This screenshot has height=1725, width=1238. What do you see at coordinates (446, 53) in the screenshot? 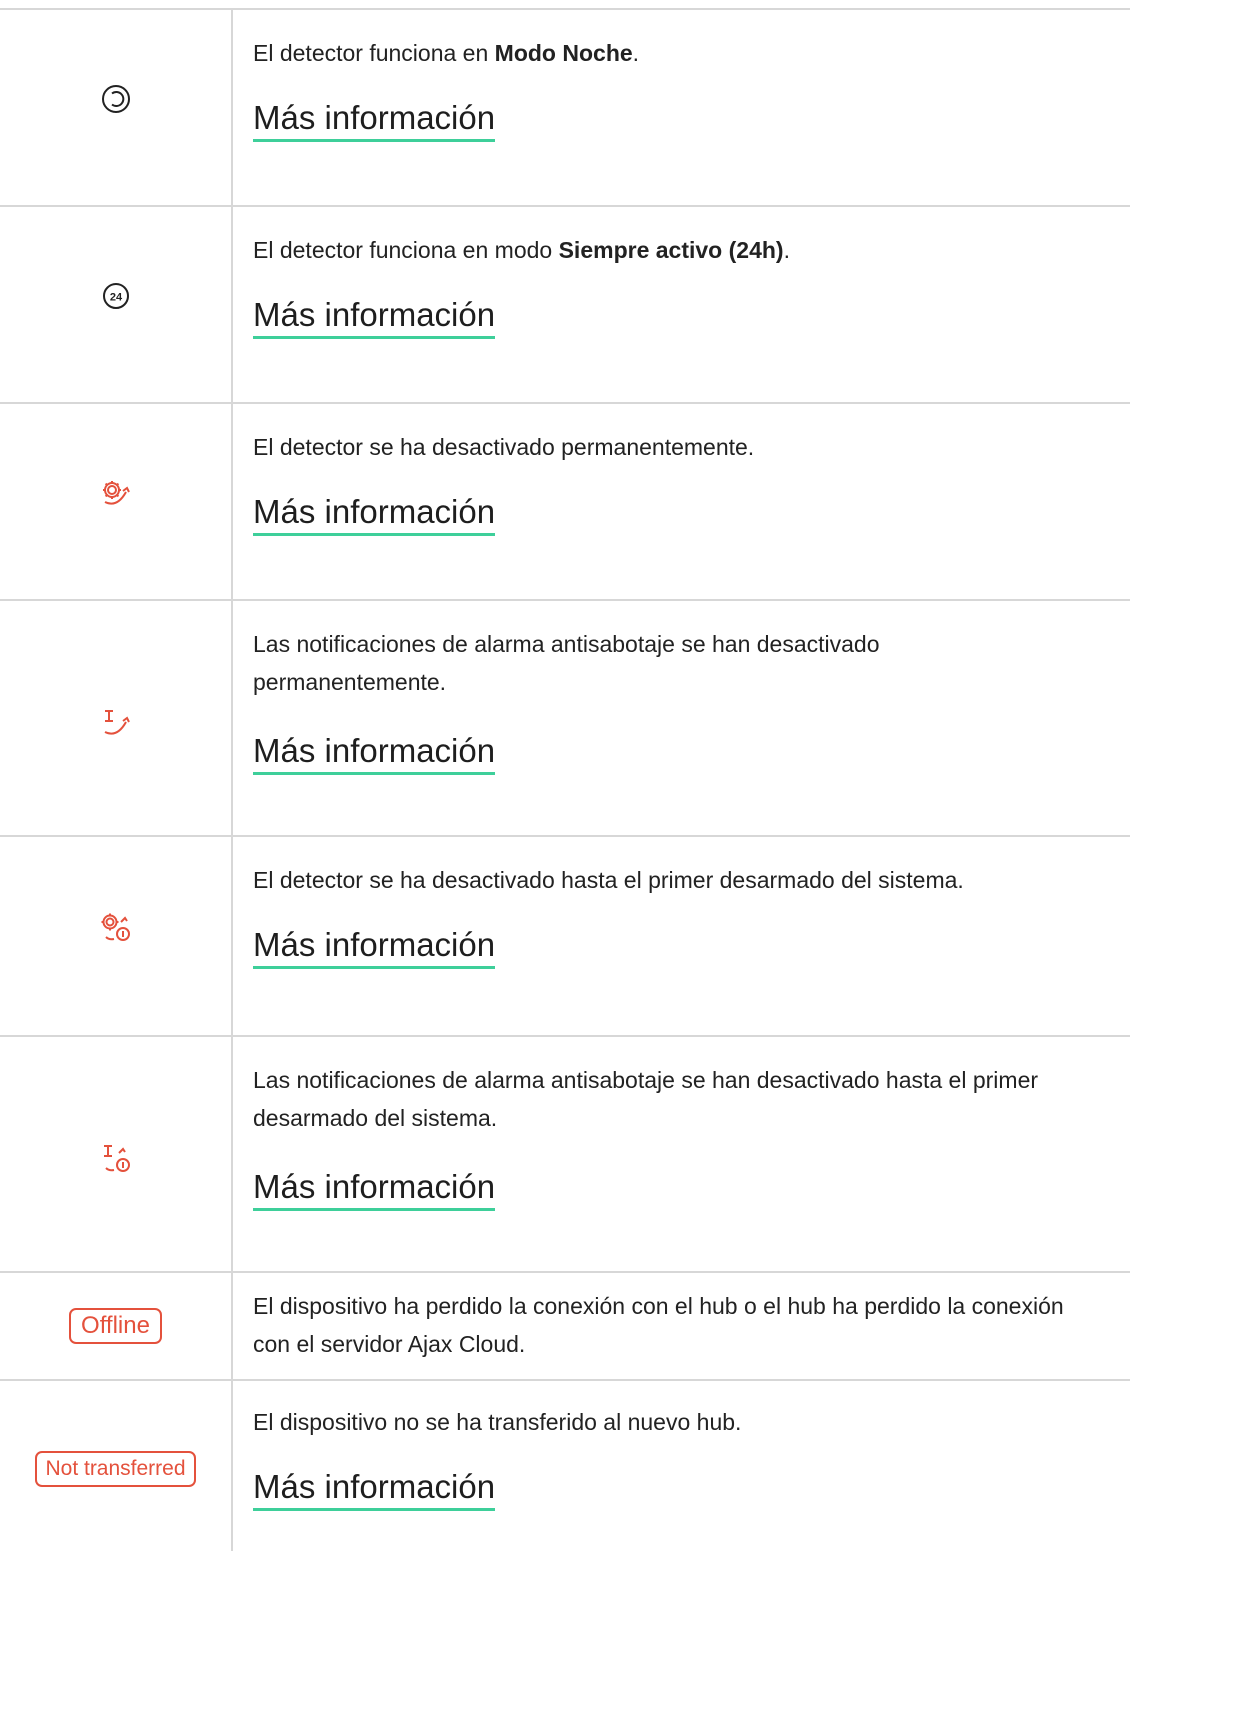
I see `row-description: El detector funciona en Modo Noche.` at bounding box center [446, 53].